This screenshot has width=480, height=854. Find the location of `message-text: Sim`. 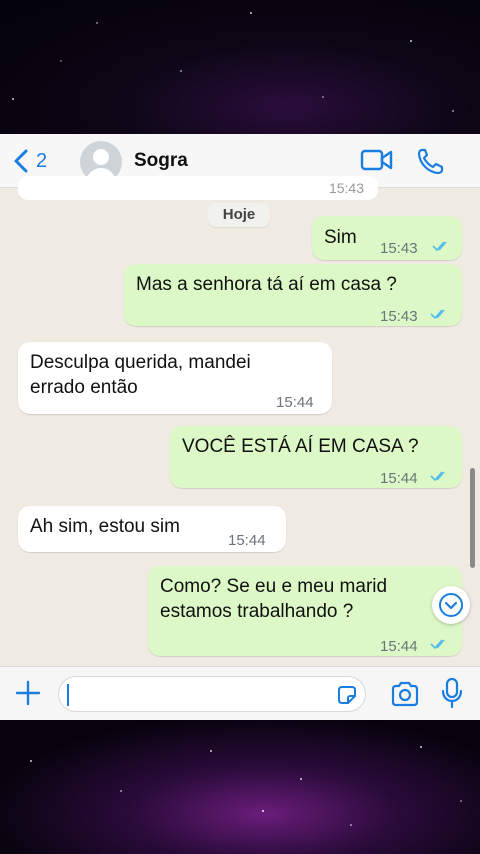

message-text: Sim is located at coordinates (340, 237).